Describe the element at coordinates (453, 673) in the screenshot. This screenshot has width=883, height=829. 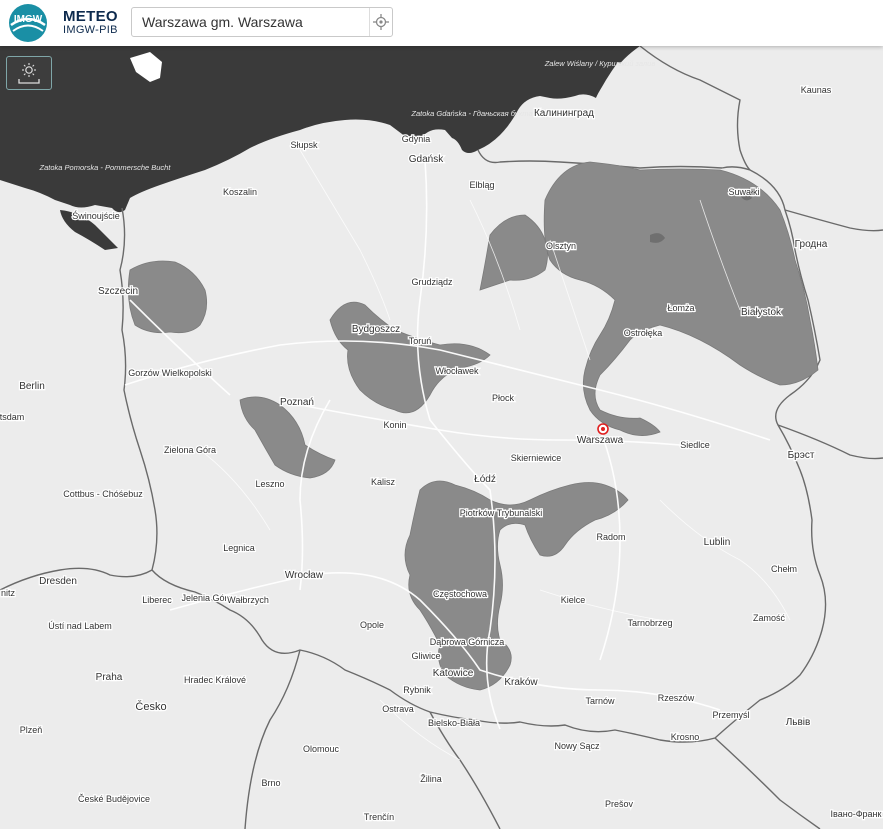
I see `city-label: Katowice` at that location.